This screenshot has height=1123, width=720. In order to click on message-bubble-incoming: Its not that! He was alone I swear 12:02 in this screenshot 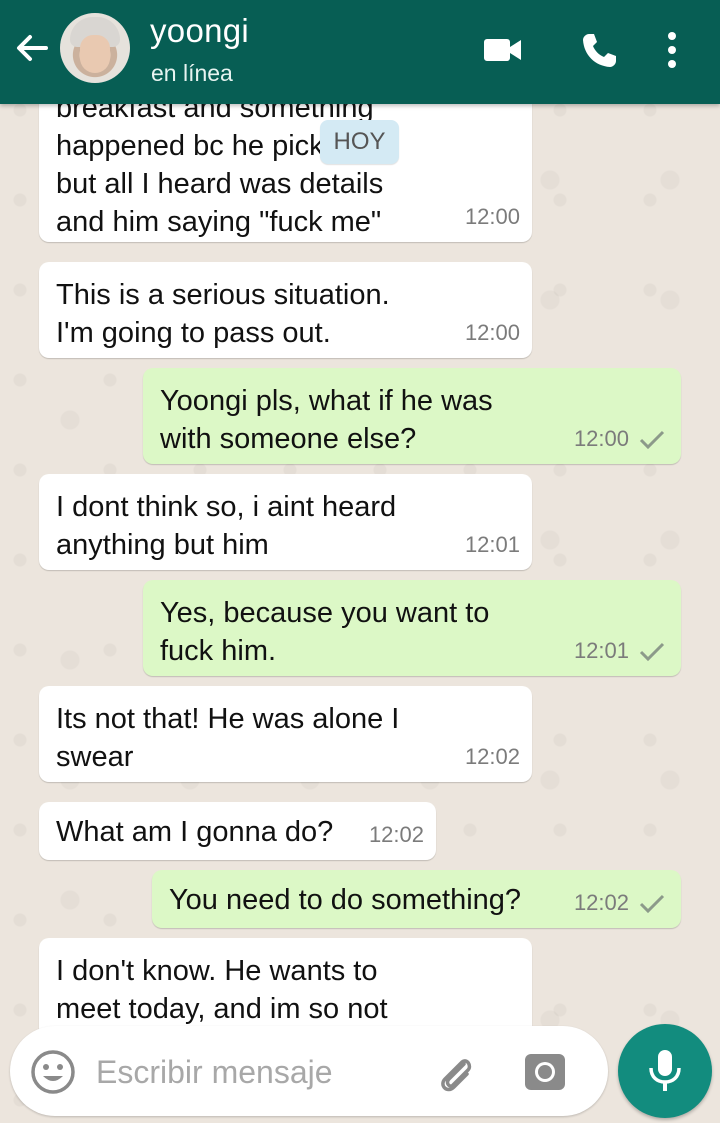, I will do `click(285, 734)`.